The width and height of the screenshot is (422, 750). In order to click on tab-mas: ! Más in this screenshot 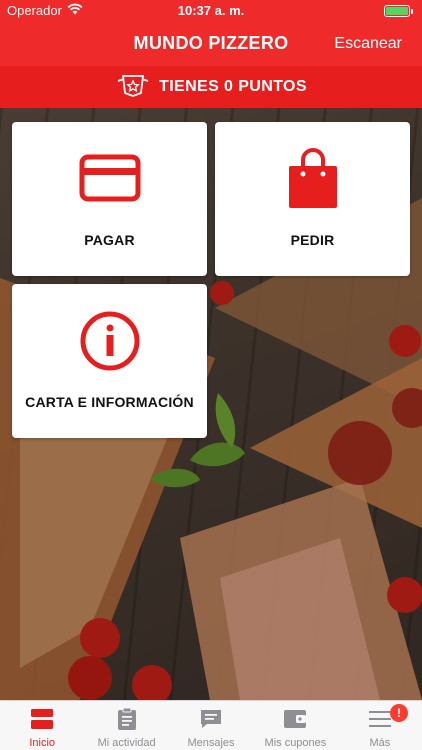, I will do `click(380, 725)`.